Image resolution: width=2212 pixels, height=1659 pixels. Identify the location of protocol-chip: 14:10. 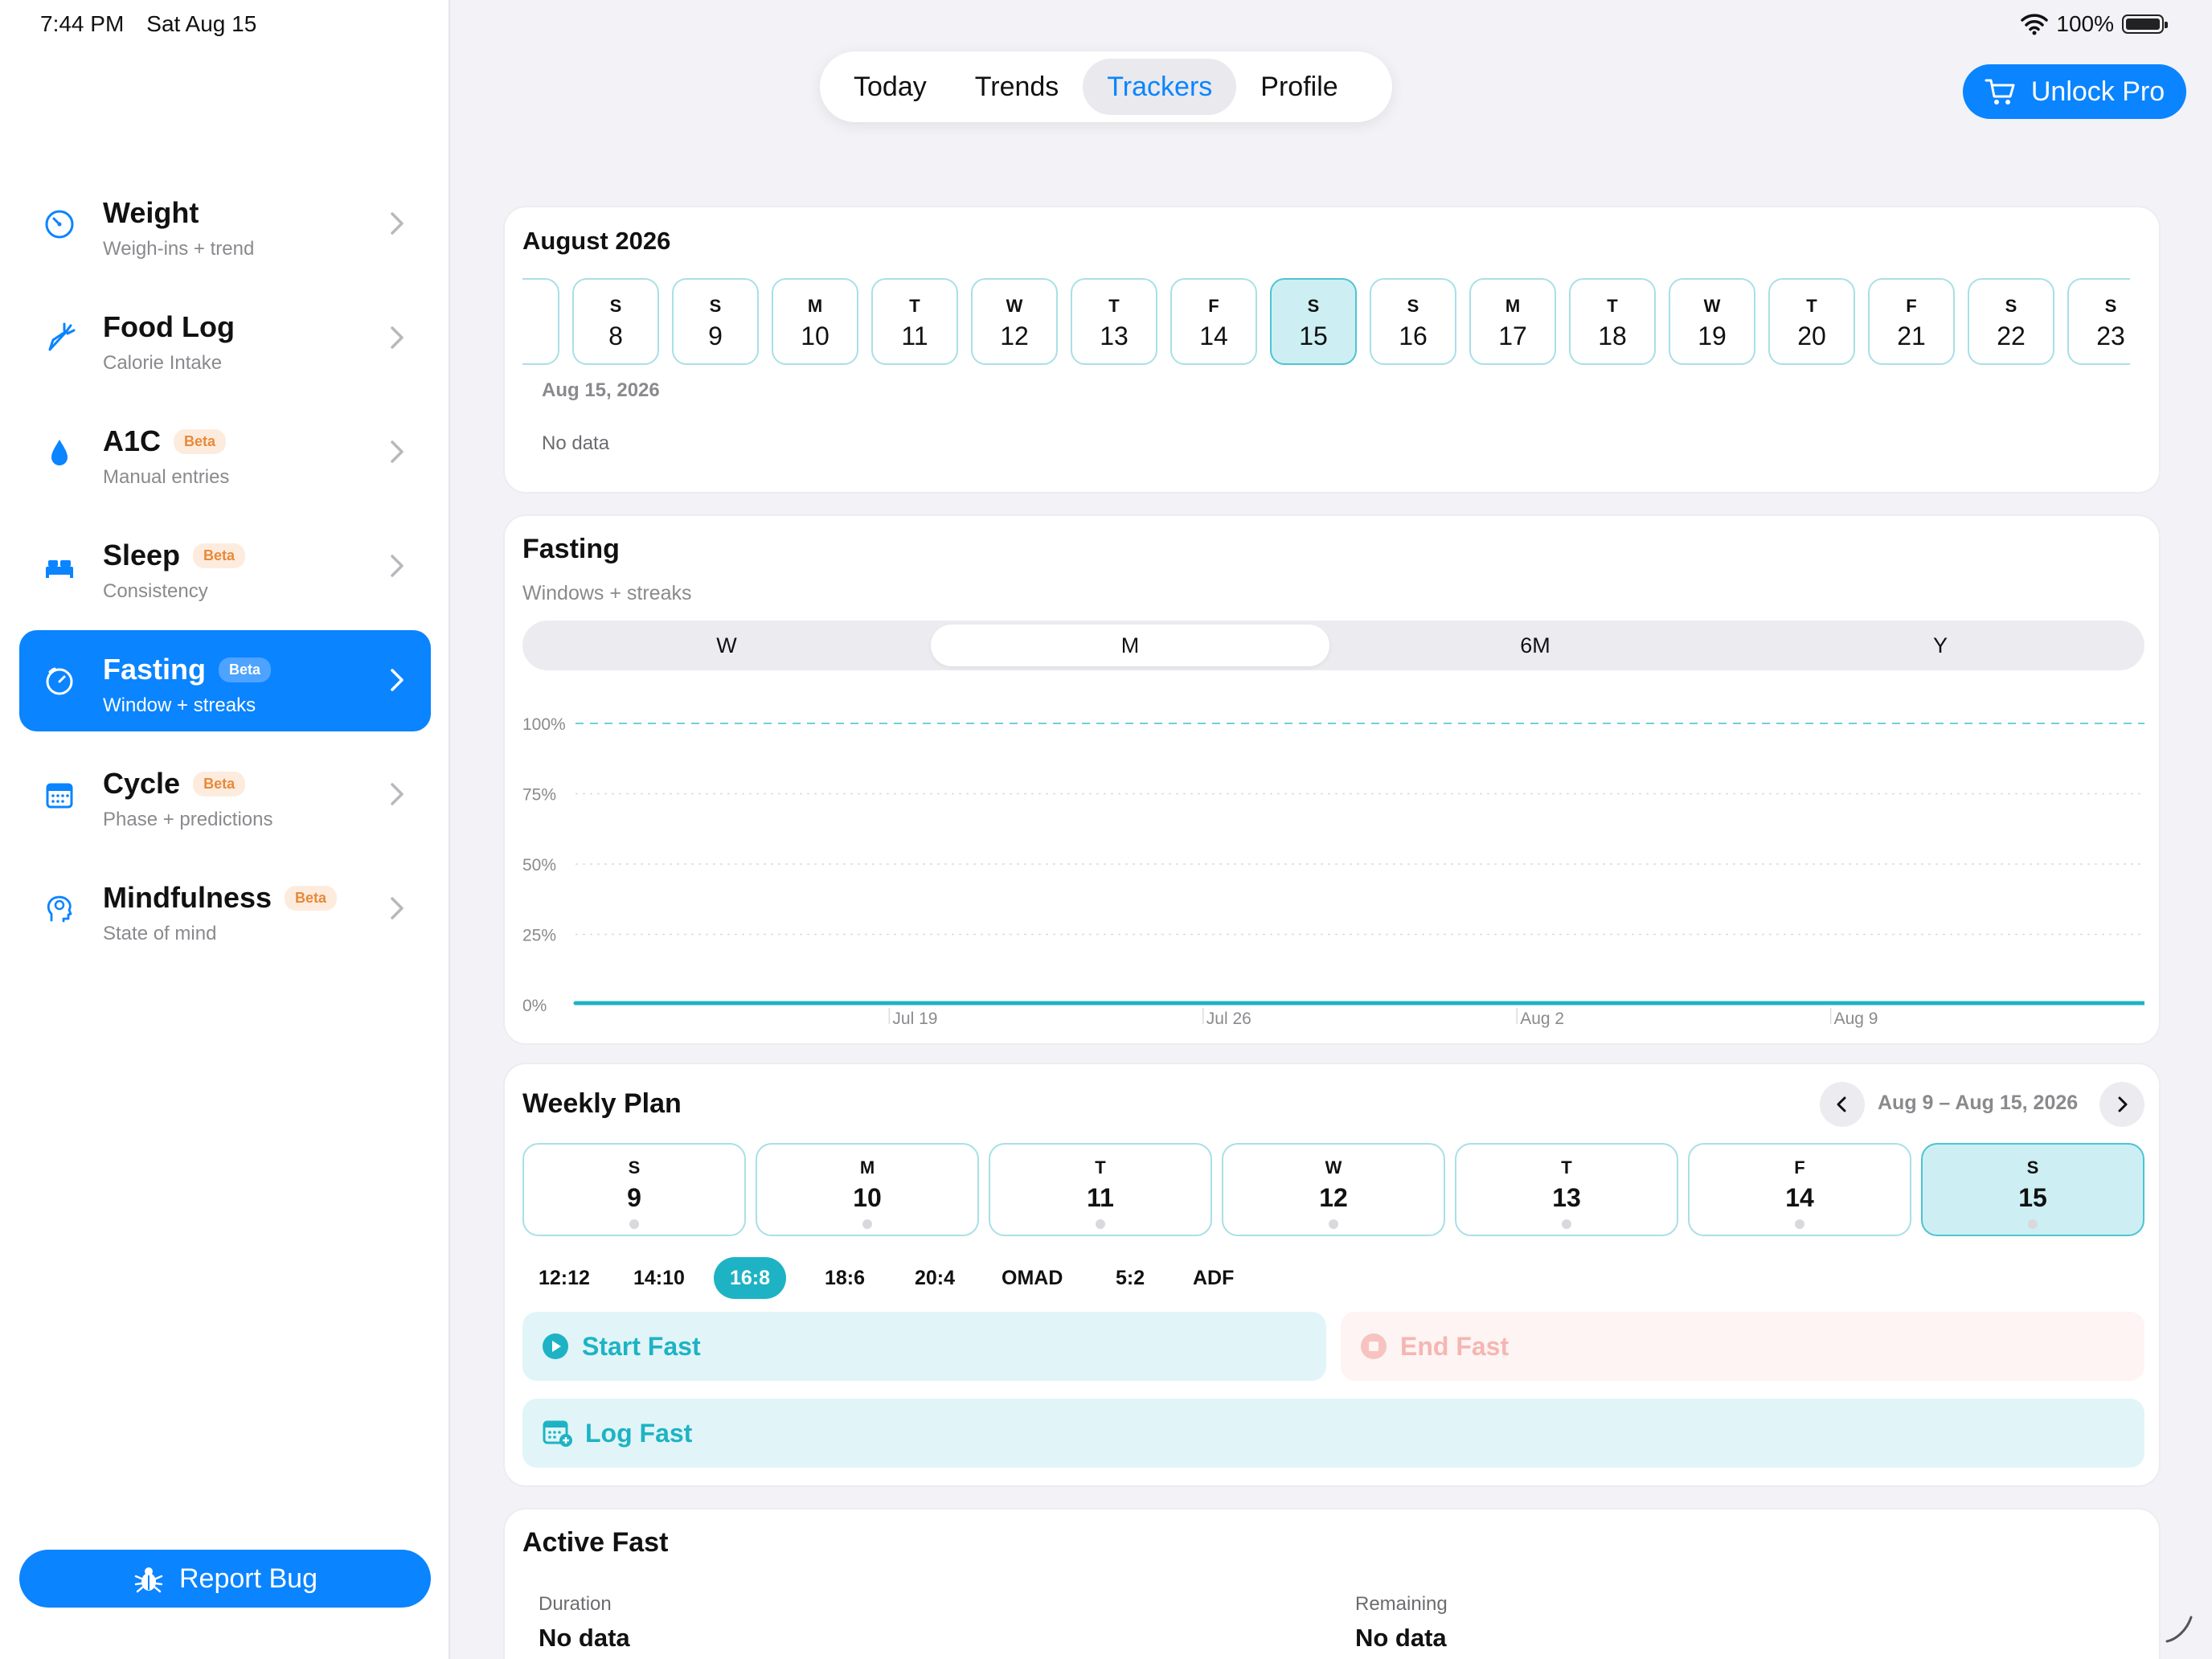
(659, 1278).